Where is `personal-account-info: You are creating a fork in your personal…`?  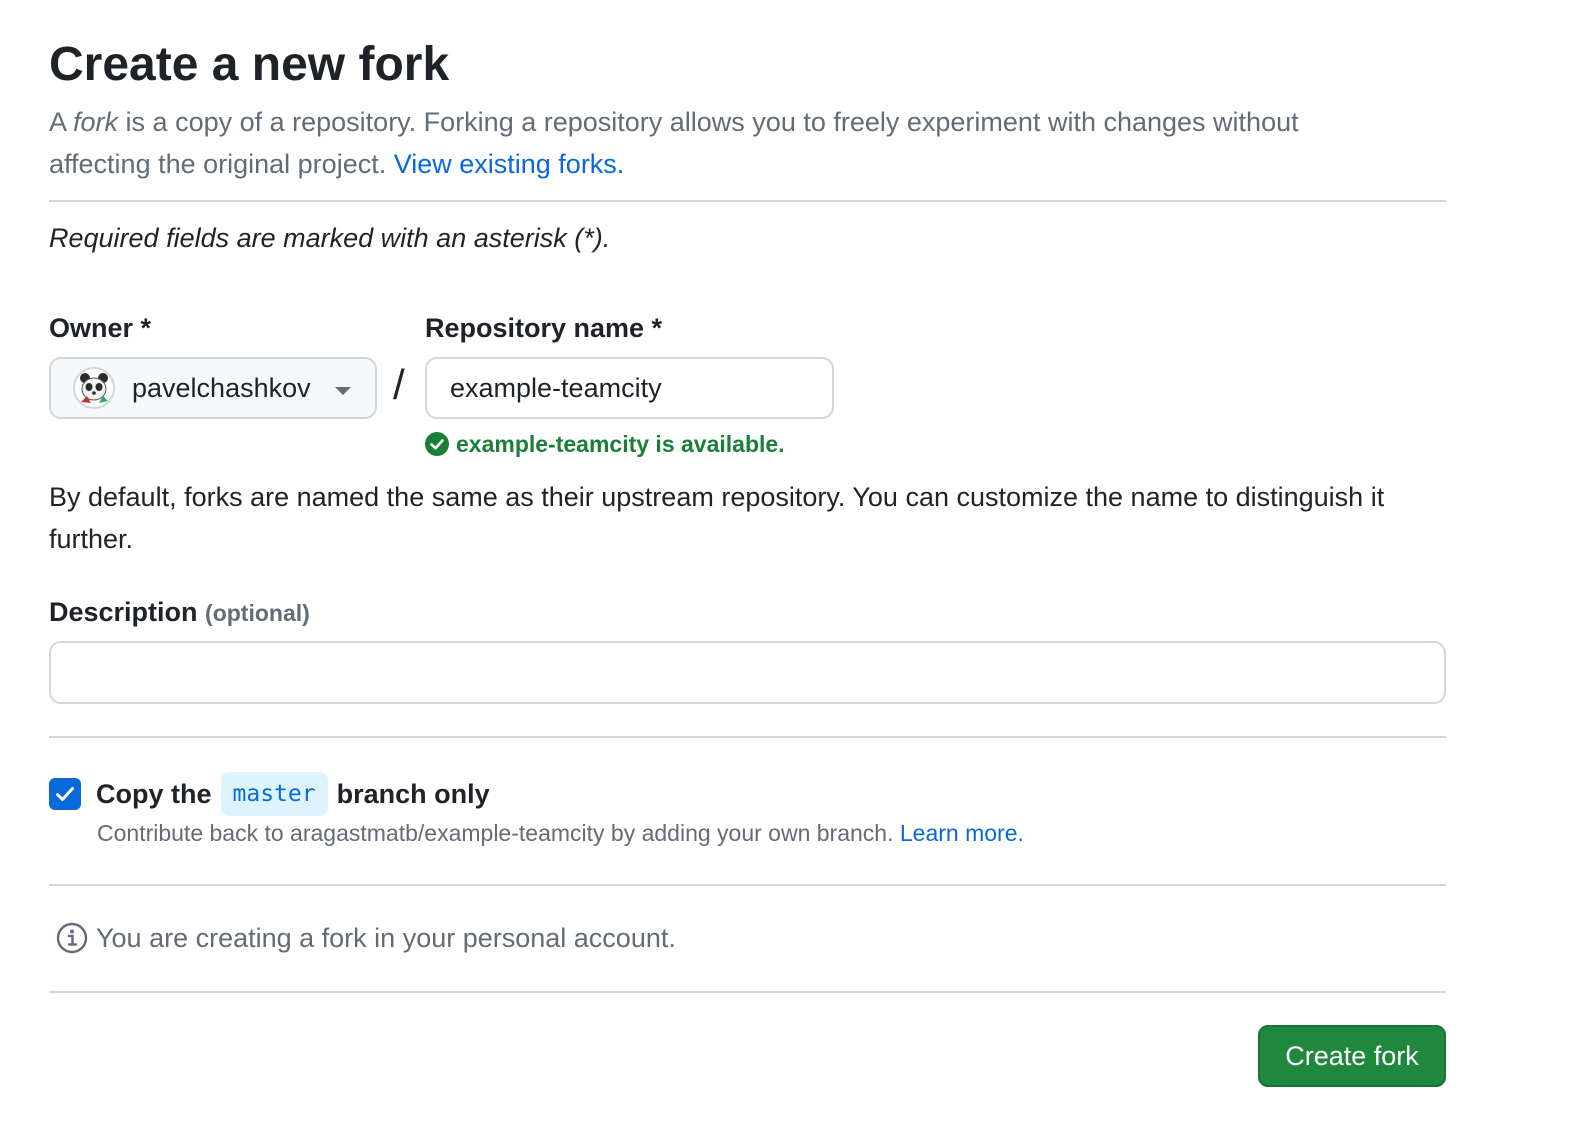 personal-account-info: You are creating a fork in your personal… is located at coordinates (366, 938).